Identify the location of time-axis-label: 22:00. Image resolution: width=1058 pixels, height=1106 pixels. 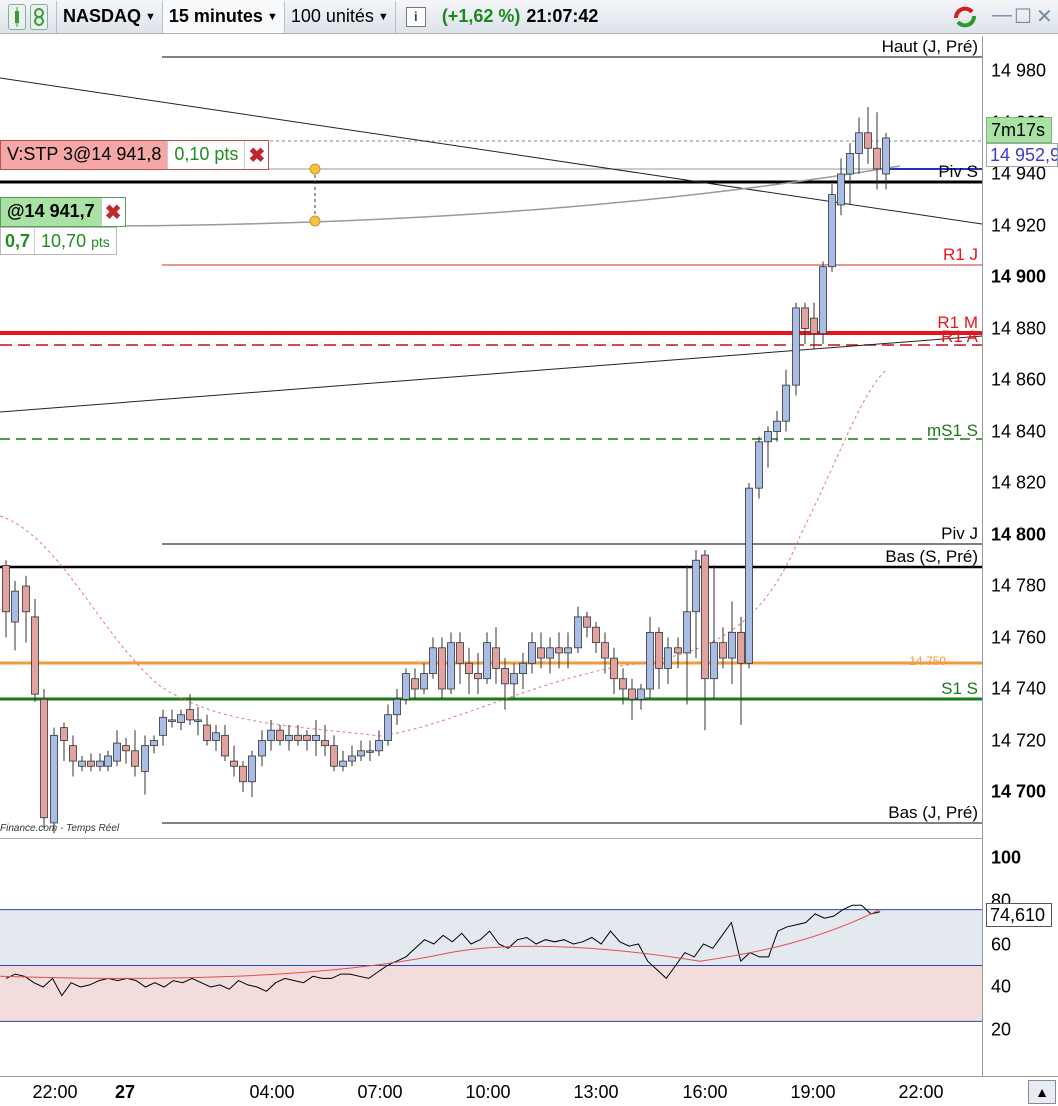
(921, 1092).